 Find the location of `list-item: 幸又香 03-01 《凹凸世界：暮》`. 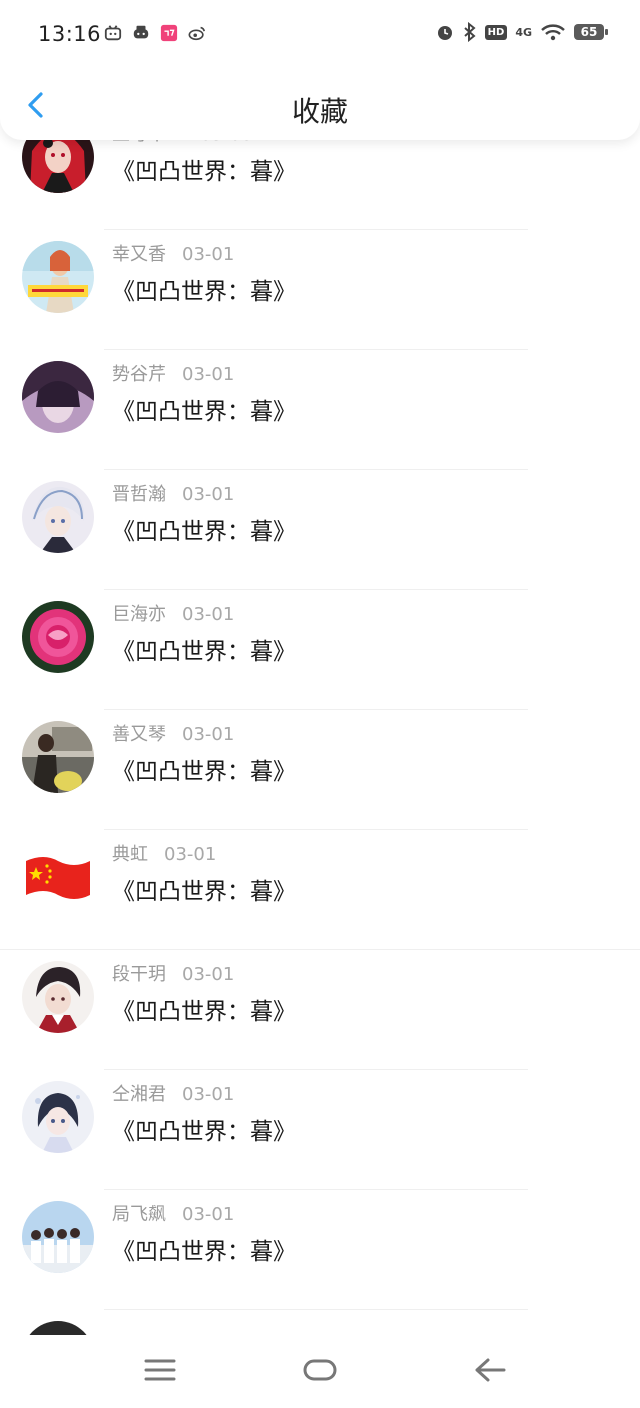

list-item: 幸又香 03-01 《凹凸世界：暮》 is located at coordinates (320, 290).